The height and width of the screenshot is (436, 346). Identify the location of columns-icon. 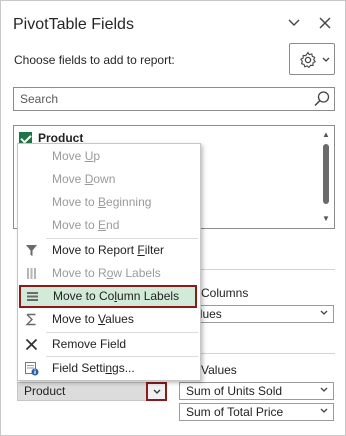
(32, 296).